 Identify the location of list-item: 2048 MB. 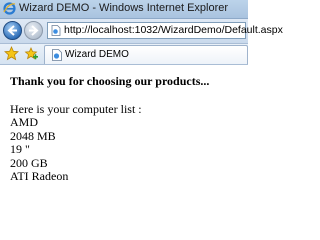
(33, 135).